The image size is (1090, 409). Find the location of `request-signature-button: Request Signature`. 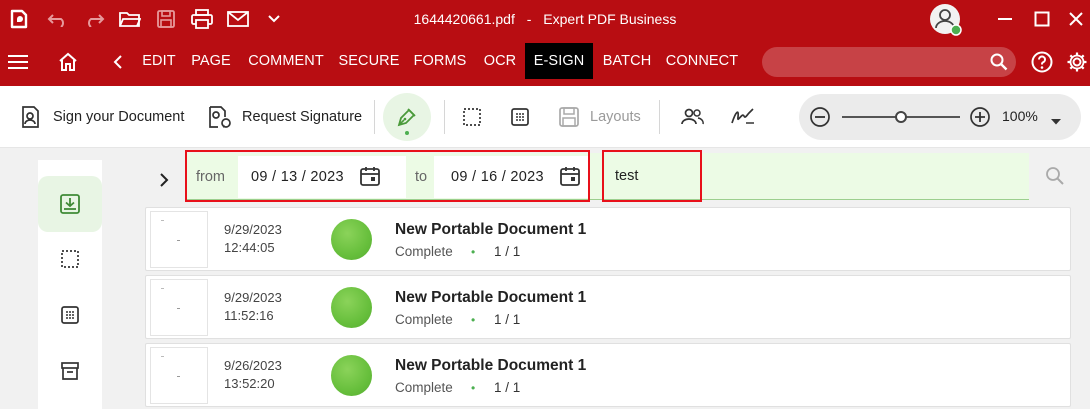

request-signature-button: Request Signature is located at coordinates (284, 117).